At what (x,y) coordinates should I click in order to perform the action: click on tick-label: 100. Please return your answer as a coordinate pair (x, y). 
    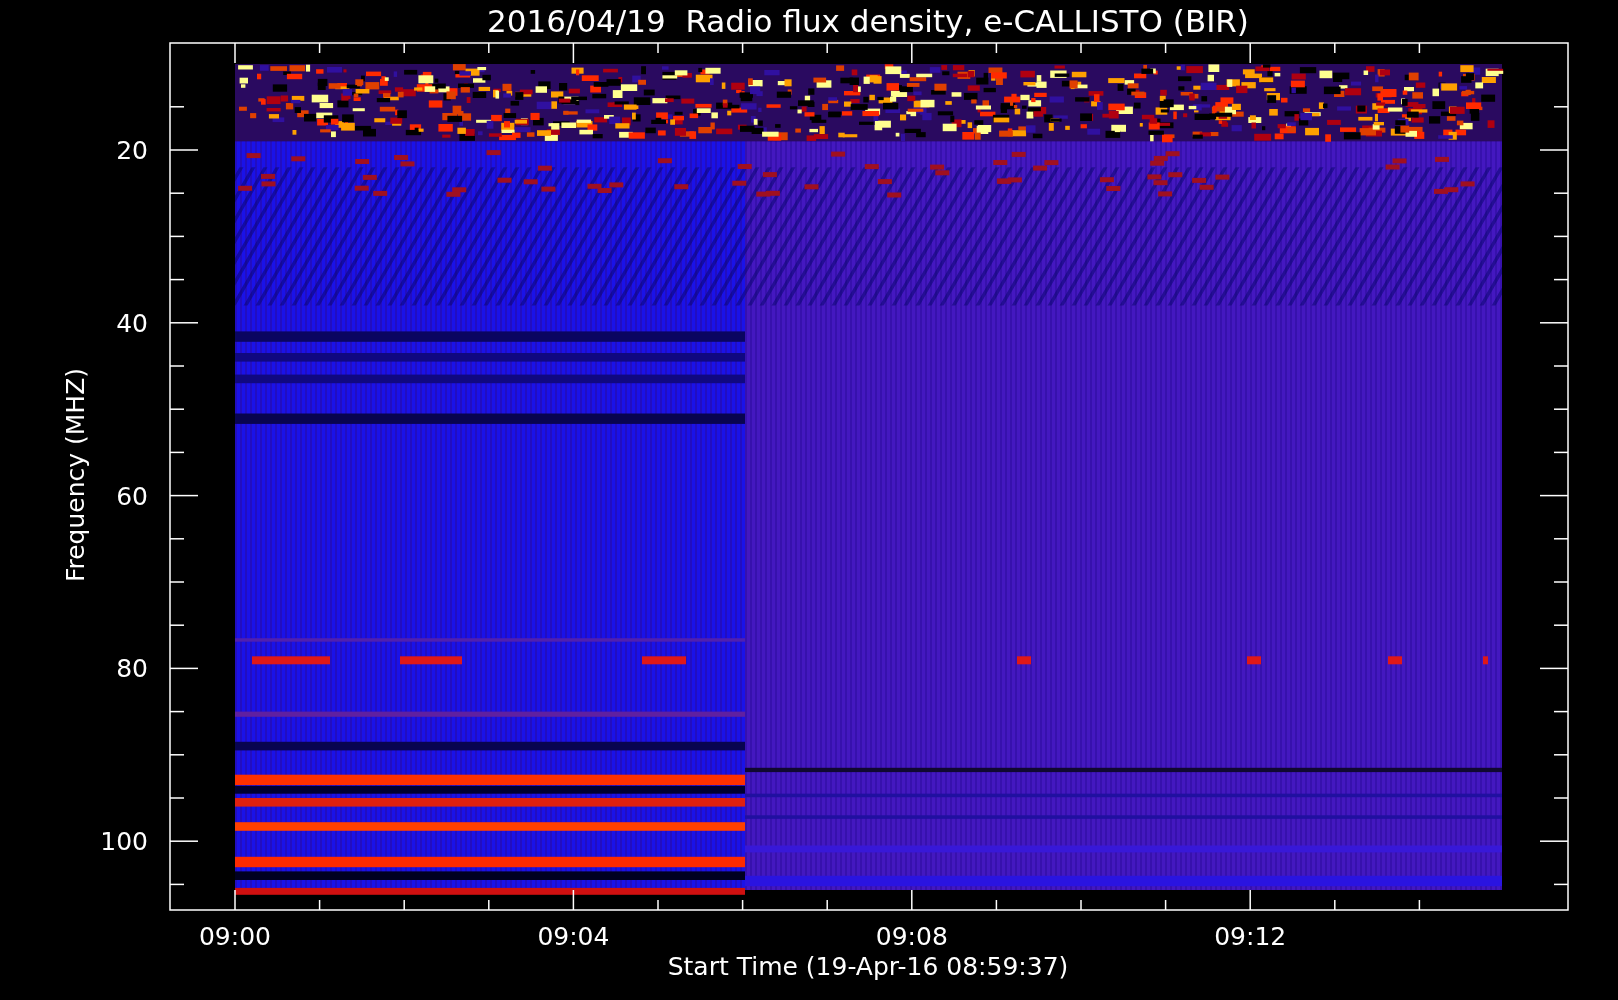
    Looking at the image, I should click on (124, 842).